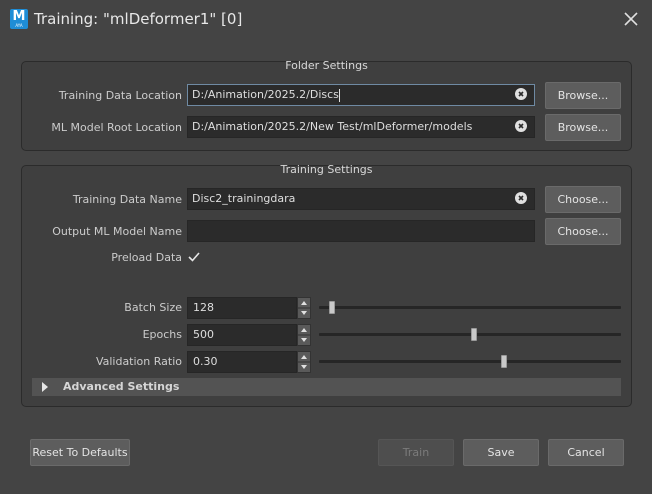 The height and width of the screenshot is (494, 652). What do you see at coordinates (470, 361) in the screenshot?
I see `validation-ratio-slider-track` at bounding box center [470, 361].